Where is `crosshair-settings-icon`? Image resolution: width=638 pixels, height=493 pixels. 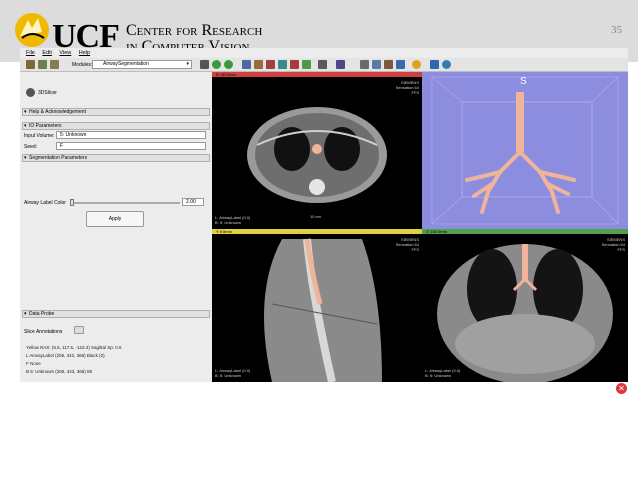 crosshair-settings-icon is located at coordinates (388, 64).